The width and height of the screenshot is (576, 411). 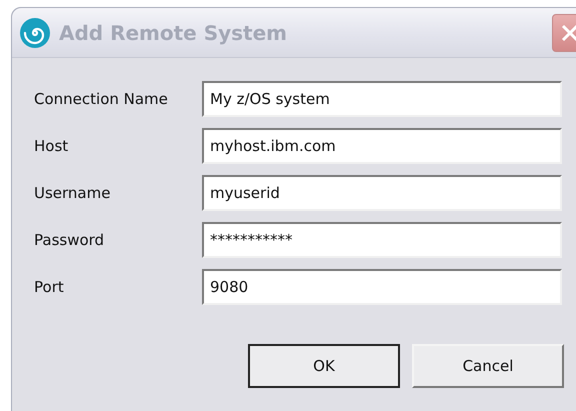 I want to click on window-title: Add Remote System, so click(x=173, y=33).